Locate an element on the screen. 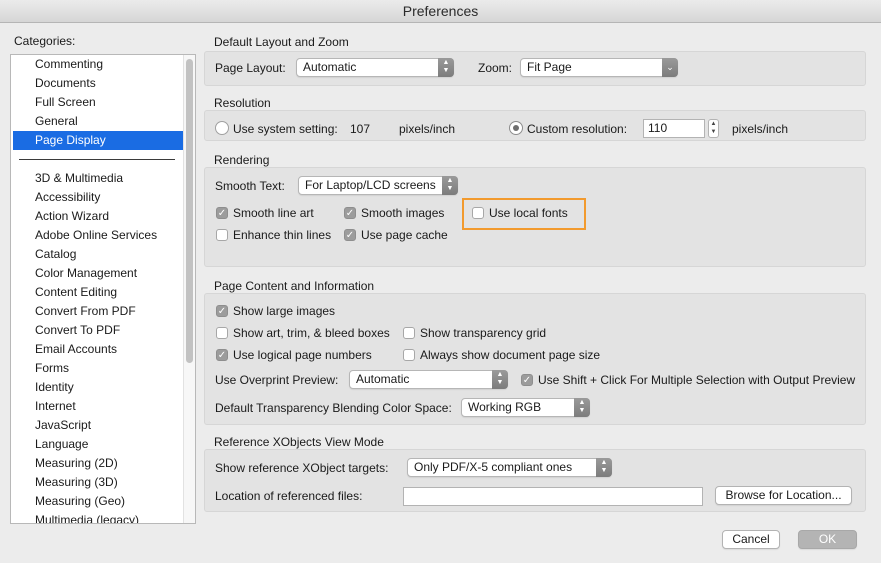 This screenshot has width=881, height=563. use-page-cache-checkbox: ✓ is located at coordinates (350, 235).